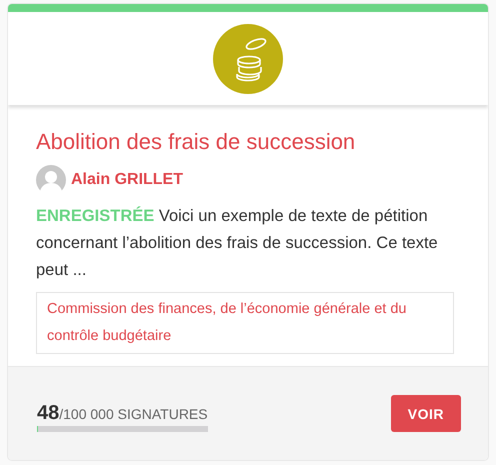  What do you see at coordinates (245, 142) in the screenshot?
I see `petition-title: Abolition des frais de succession` at bounding box center [245, 142].